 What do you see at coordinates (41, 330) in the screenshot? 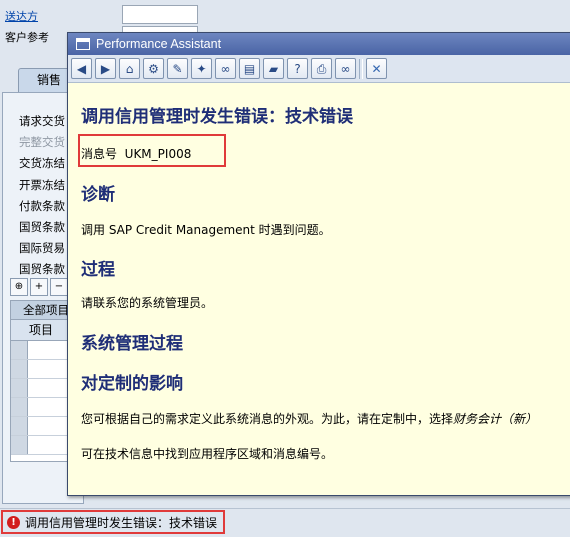
I see `column-header-item: 项目` at bounding box center [41, 330].